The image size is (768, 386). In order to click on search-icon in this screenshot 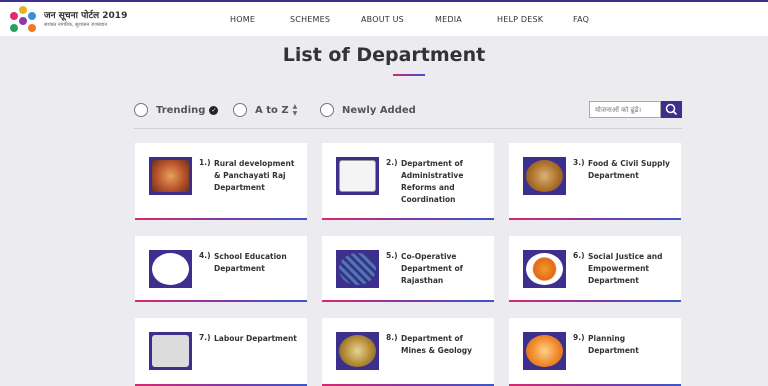, I will do `click(671, 109)`.